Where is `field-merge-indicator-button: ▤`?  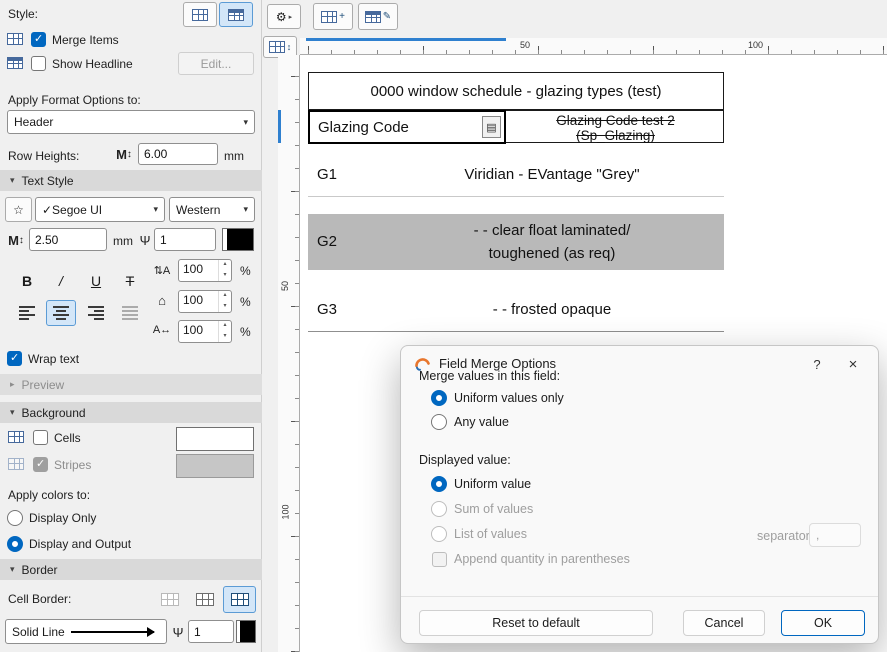 field-merge-indicator-button: ▤ is located at coordinates (491, 127).